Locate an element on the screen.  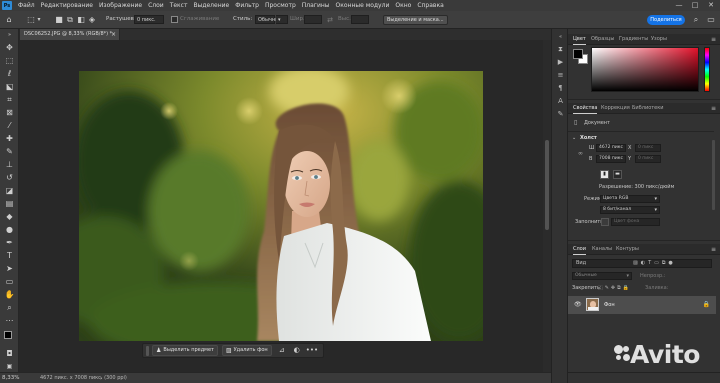
taskbar-grip is located at coordinates (147, 350).